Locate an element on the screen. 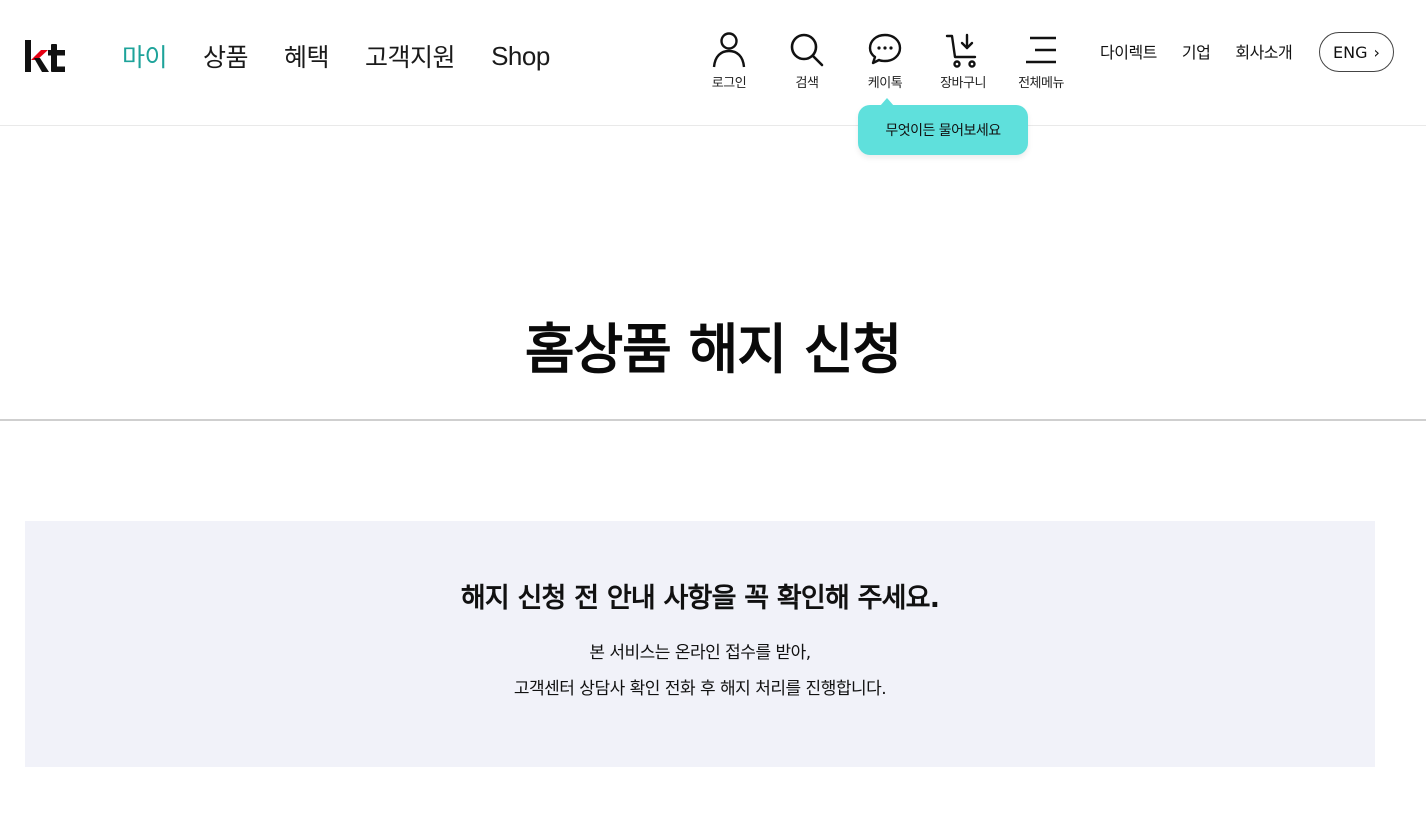 The width and height of the screenshot is (1426, 833). page-title: 홈상품 해지 신청 is located at coordinates (713, 349).